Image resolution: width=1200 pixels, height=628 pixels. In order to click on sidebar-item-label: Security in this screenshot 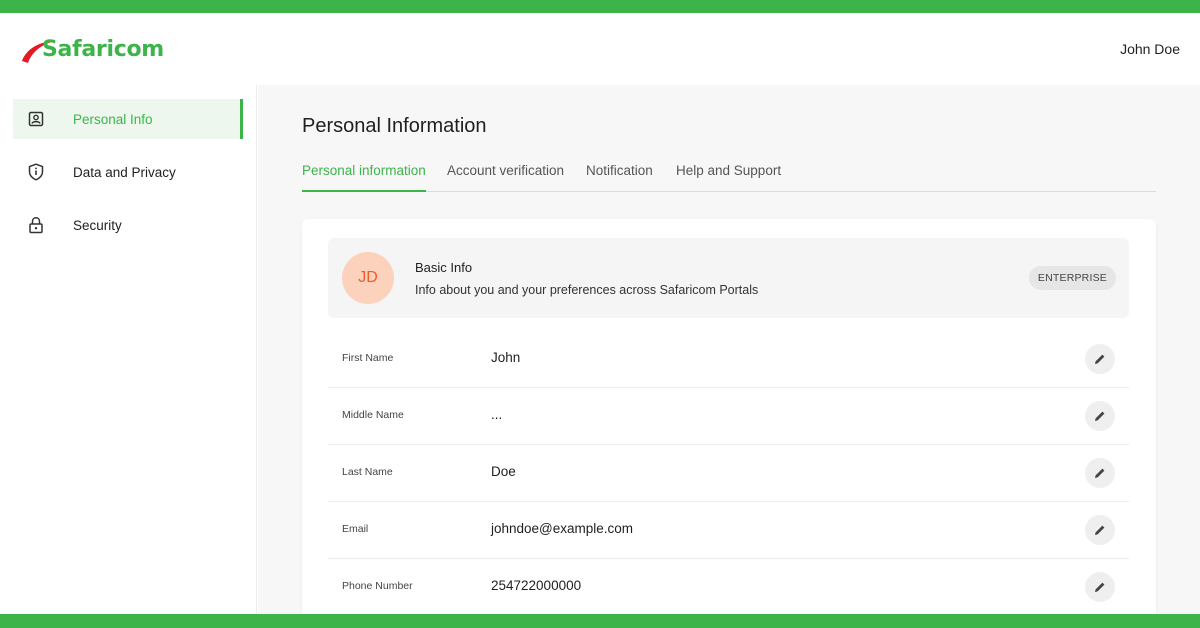, I will do `click(97, 225)`.